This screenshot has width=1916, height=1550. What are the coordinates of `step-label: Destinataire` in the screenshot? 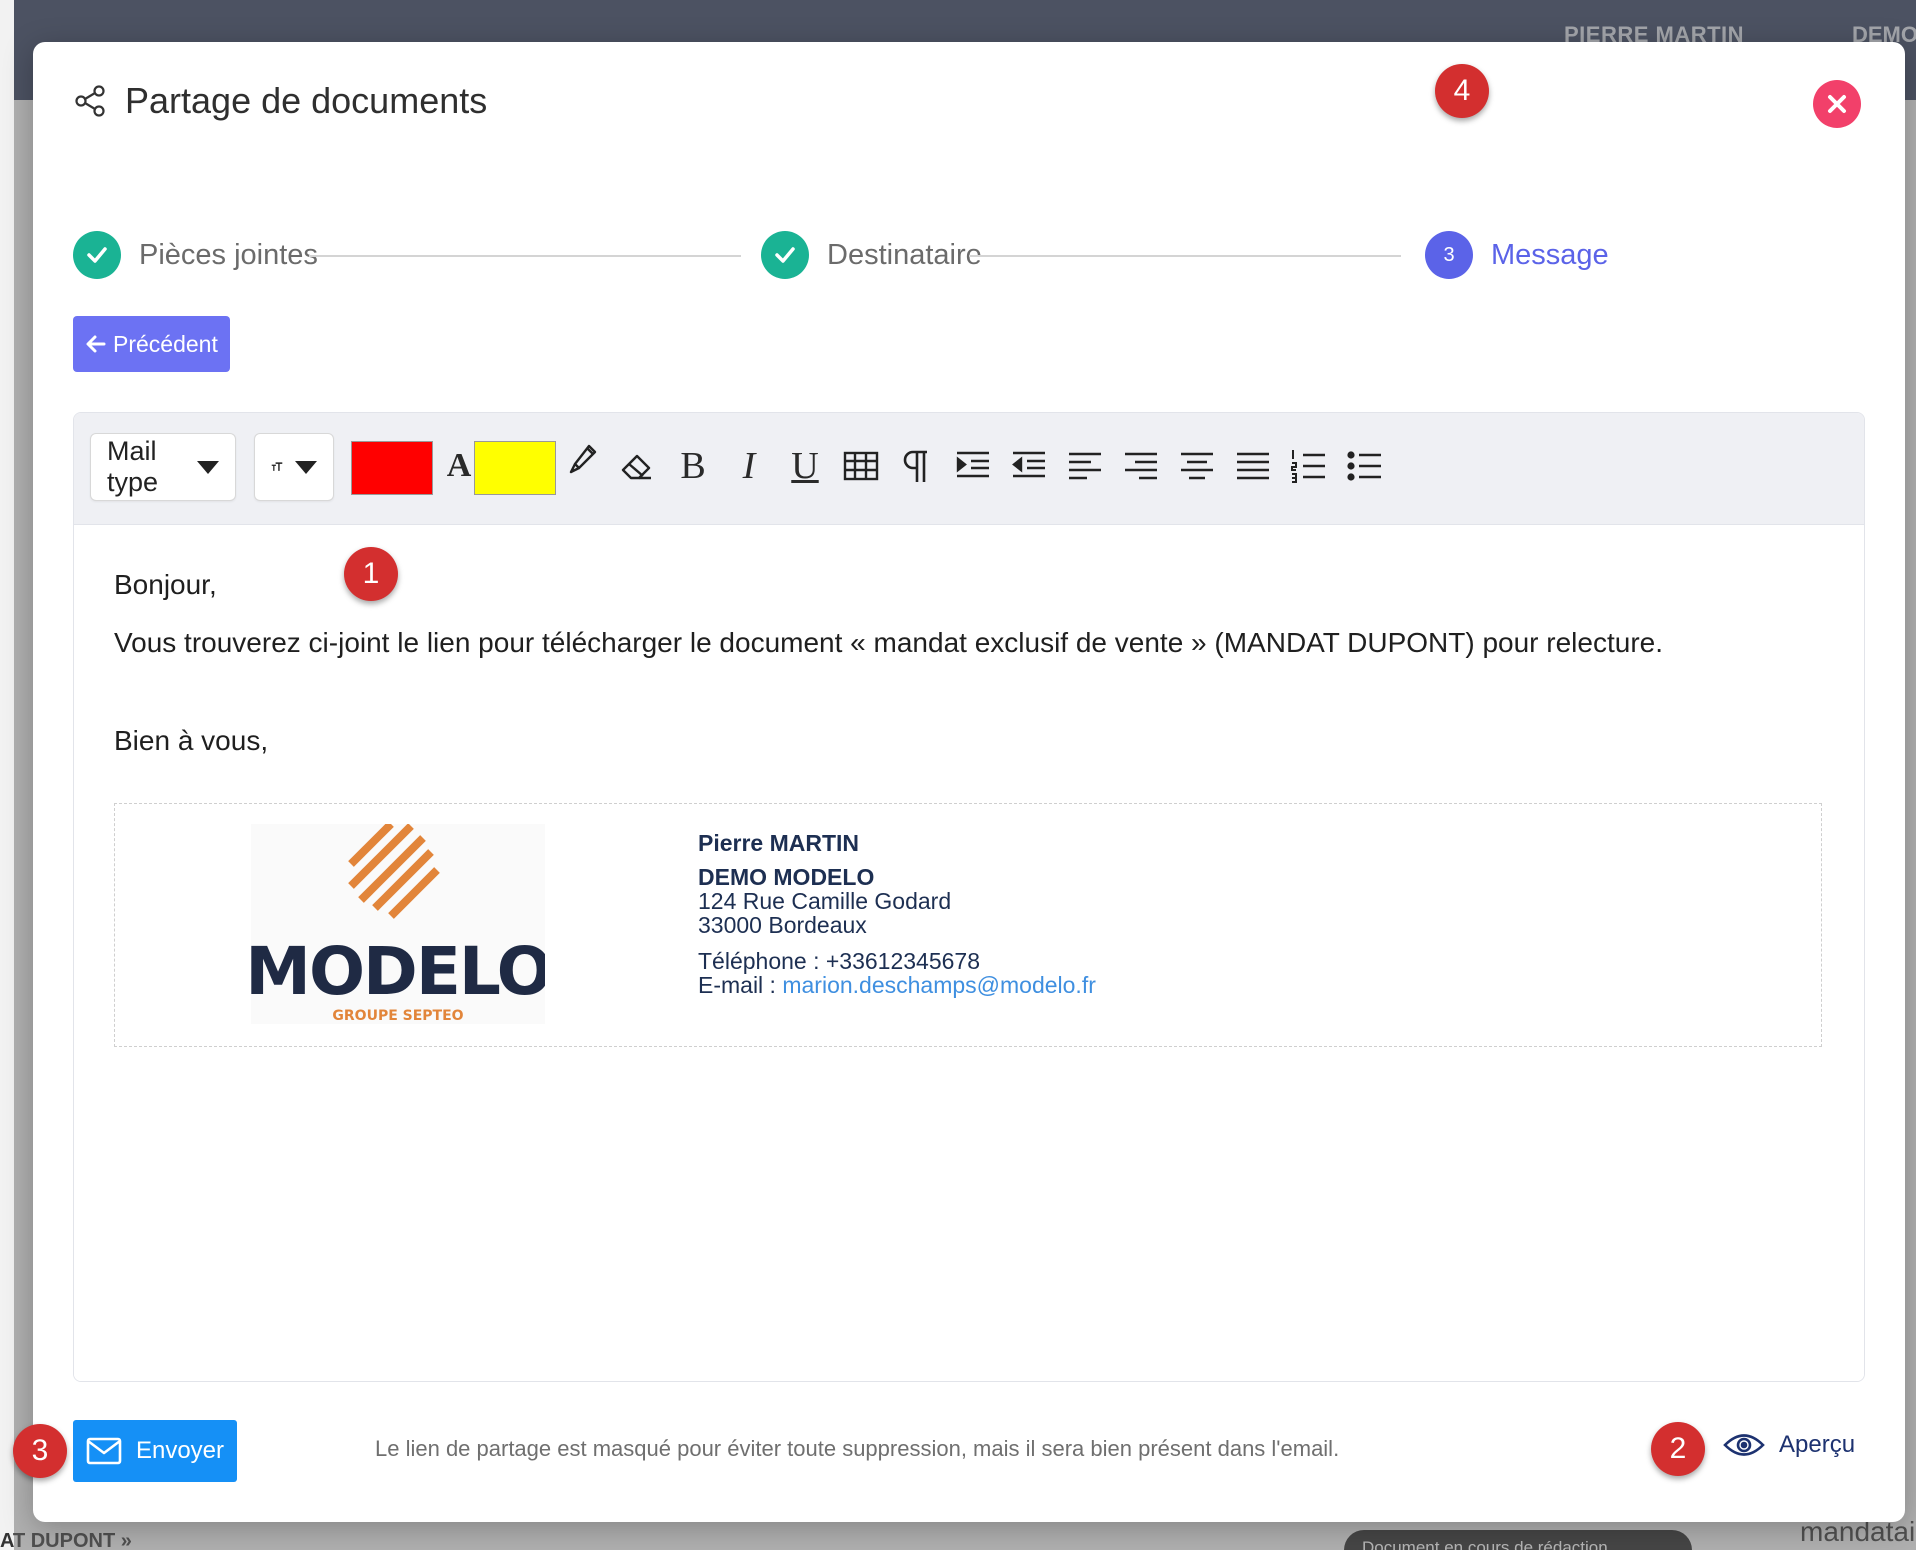 It's located at (904, 254).